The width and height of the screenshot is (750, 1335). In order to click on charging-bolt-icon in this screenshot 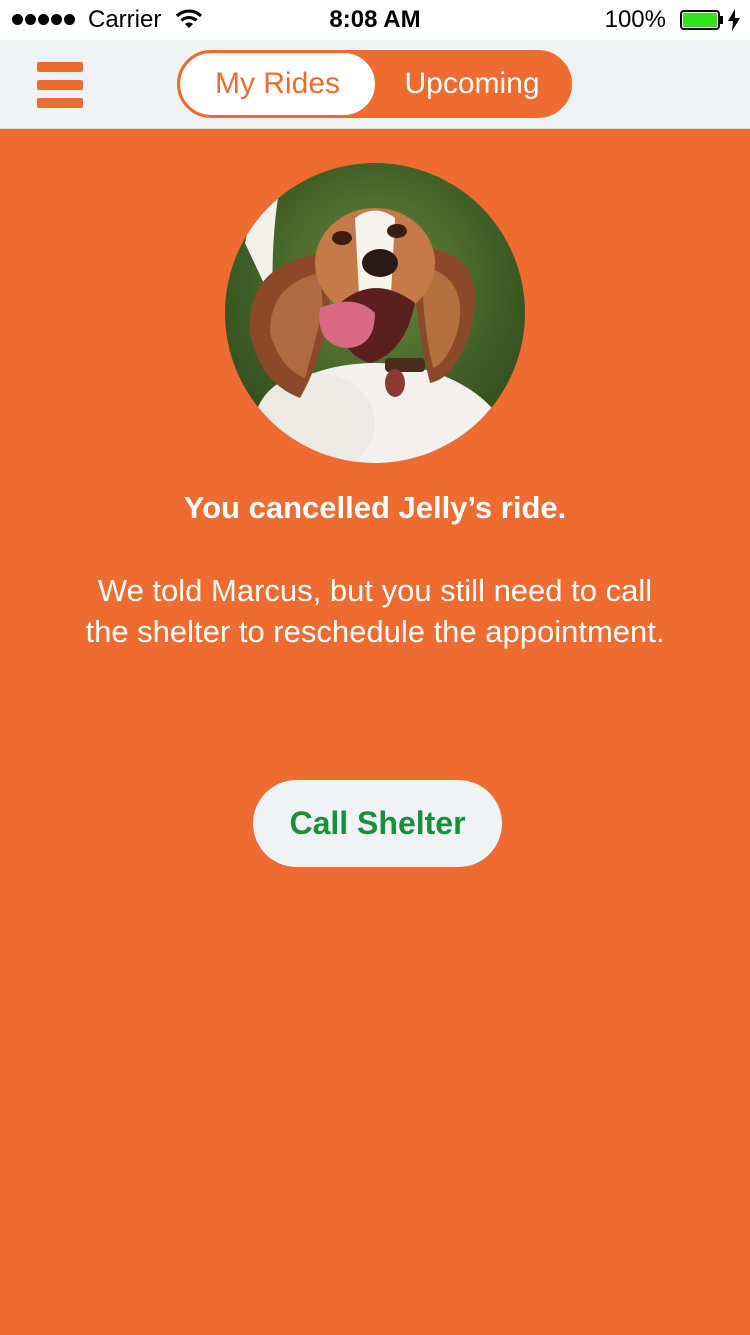, I will do `click(734, 20)`.